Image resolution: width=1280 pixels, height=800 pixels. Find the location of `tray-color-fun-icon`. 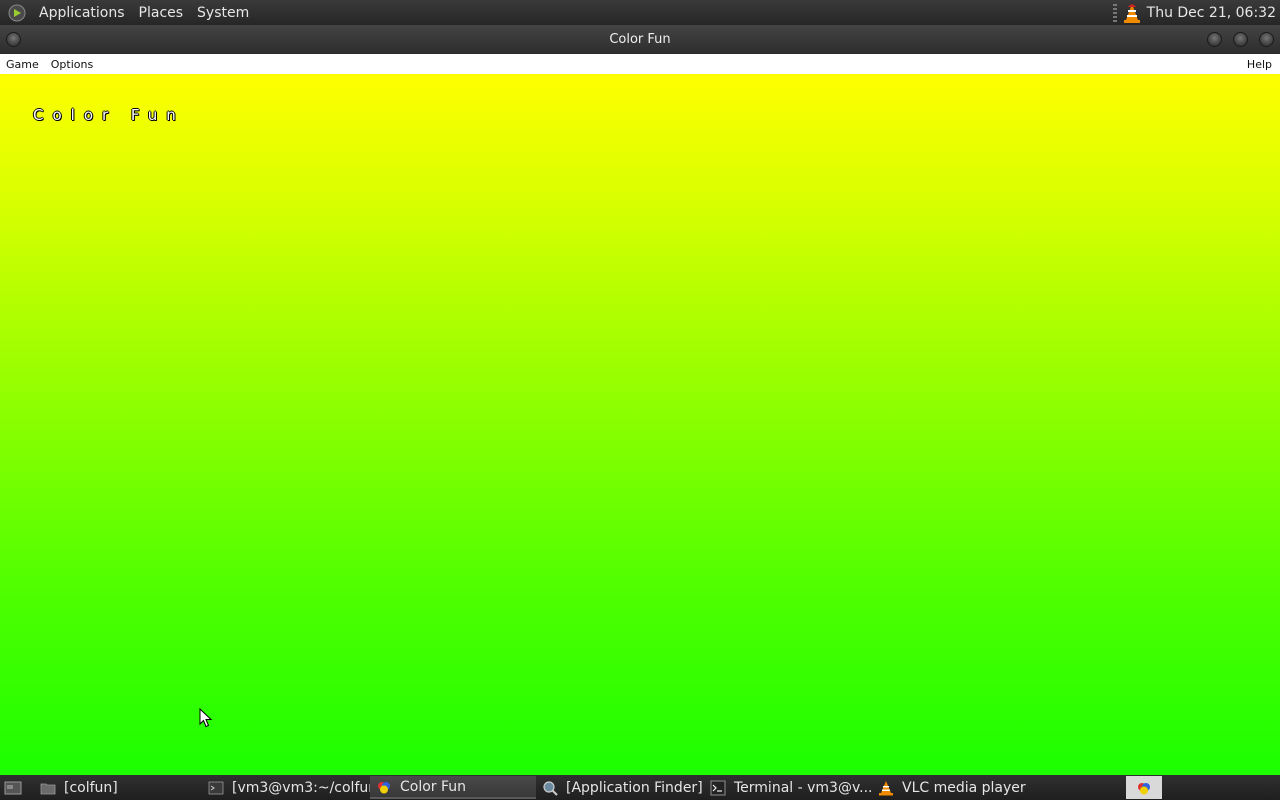

tray-color-fun-icon is located at coordinates (1144, 787).